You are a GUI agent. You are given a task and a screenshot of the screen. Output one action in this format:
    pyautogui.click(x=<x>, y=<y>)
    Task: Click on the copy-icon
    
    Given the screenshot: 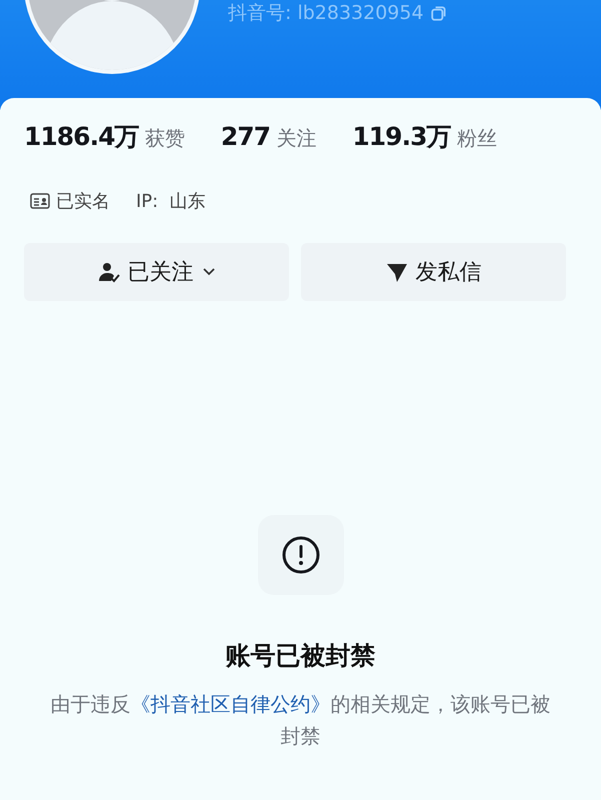 What is the action you would take?
    pyautogui.click(x=439, y=13)
    